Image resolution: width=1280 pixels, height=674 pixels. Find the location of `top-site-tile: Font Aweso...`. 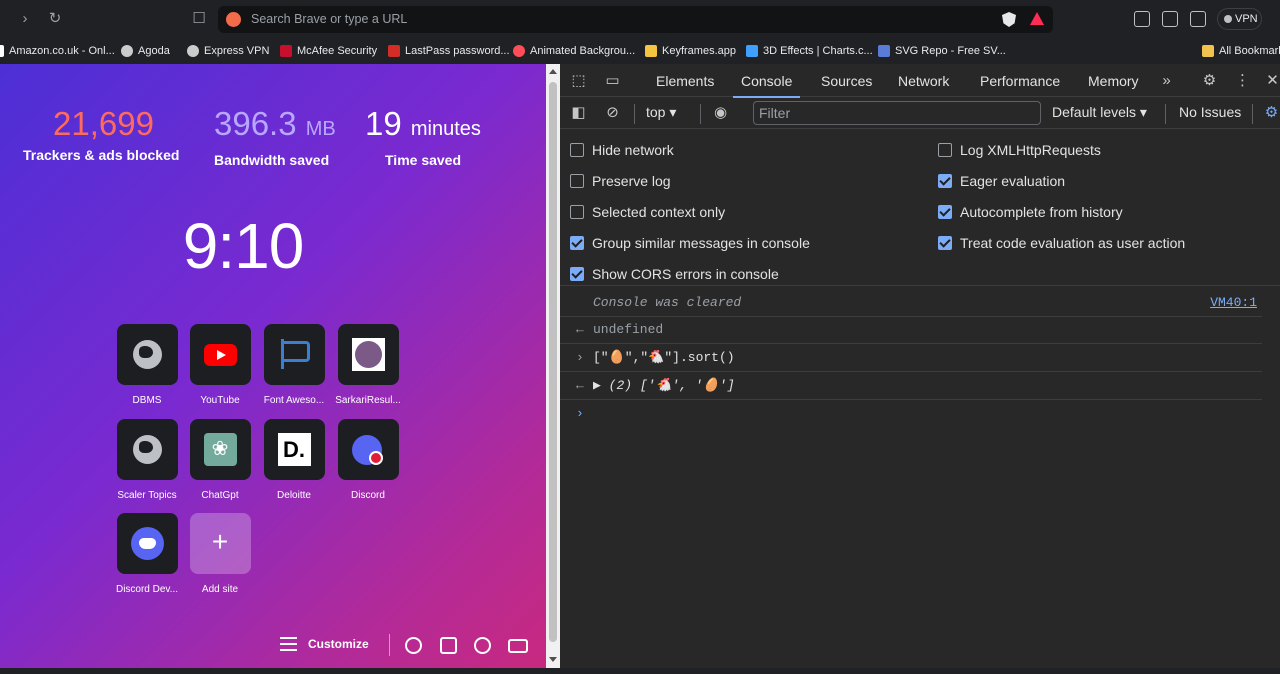

top-site-tile: Font Aweso... is located at coordinates (294, 365).